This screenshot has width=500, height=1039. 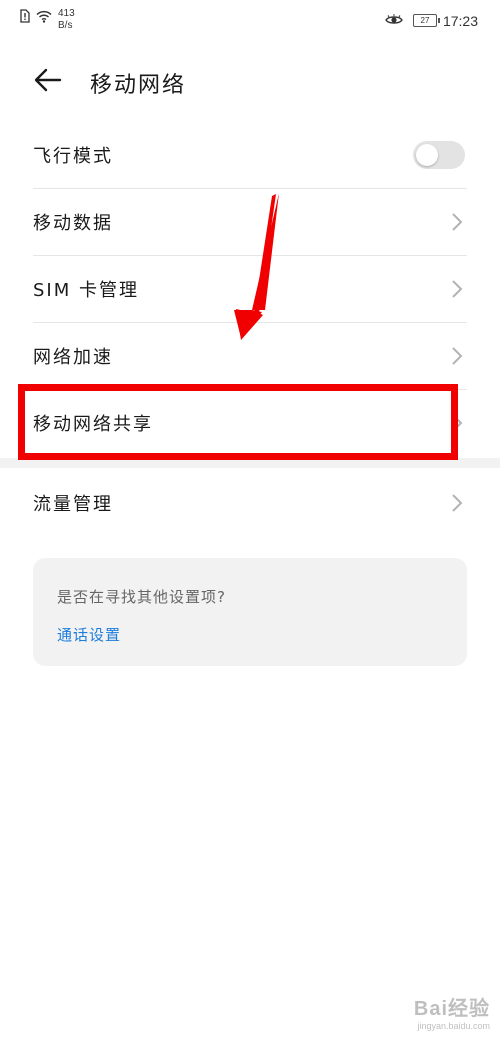 I want to click on sim-alert-icon, so click(x=25, y=17).